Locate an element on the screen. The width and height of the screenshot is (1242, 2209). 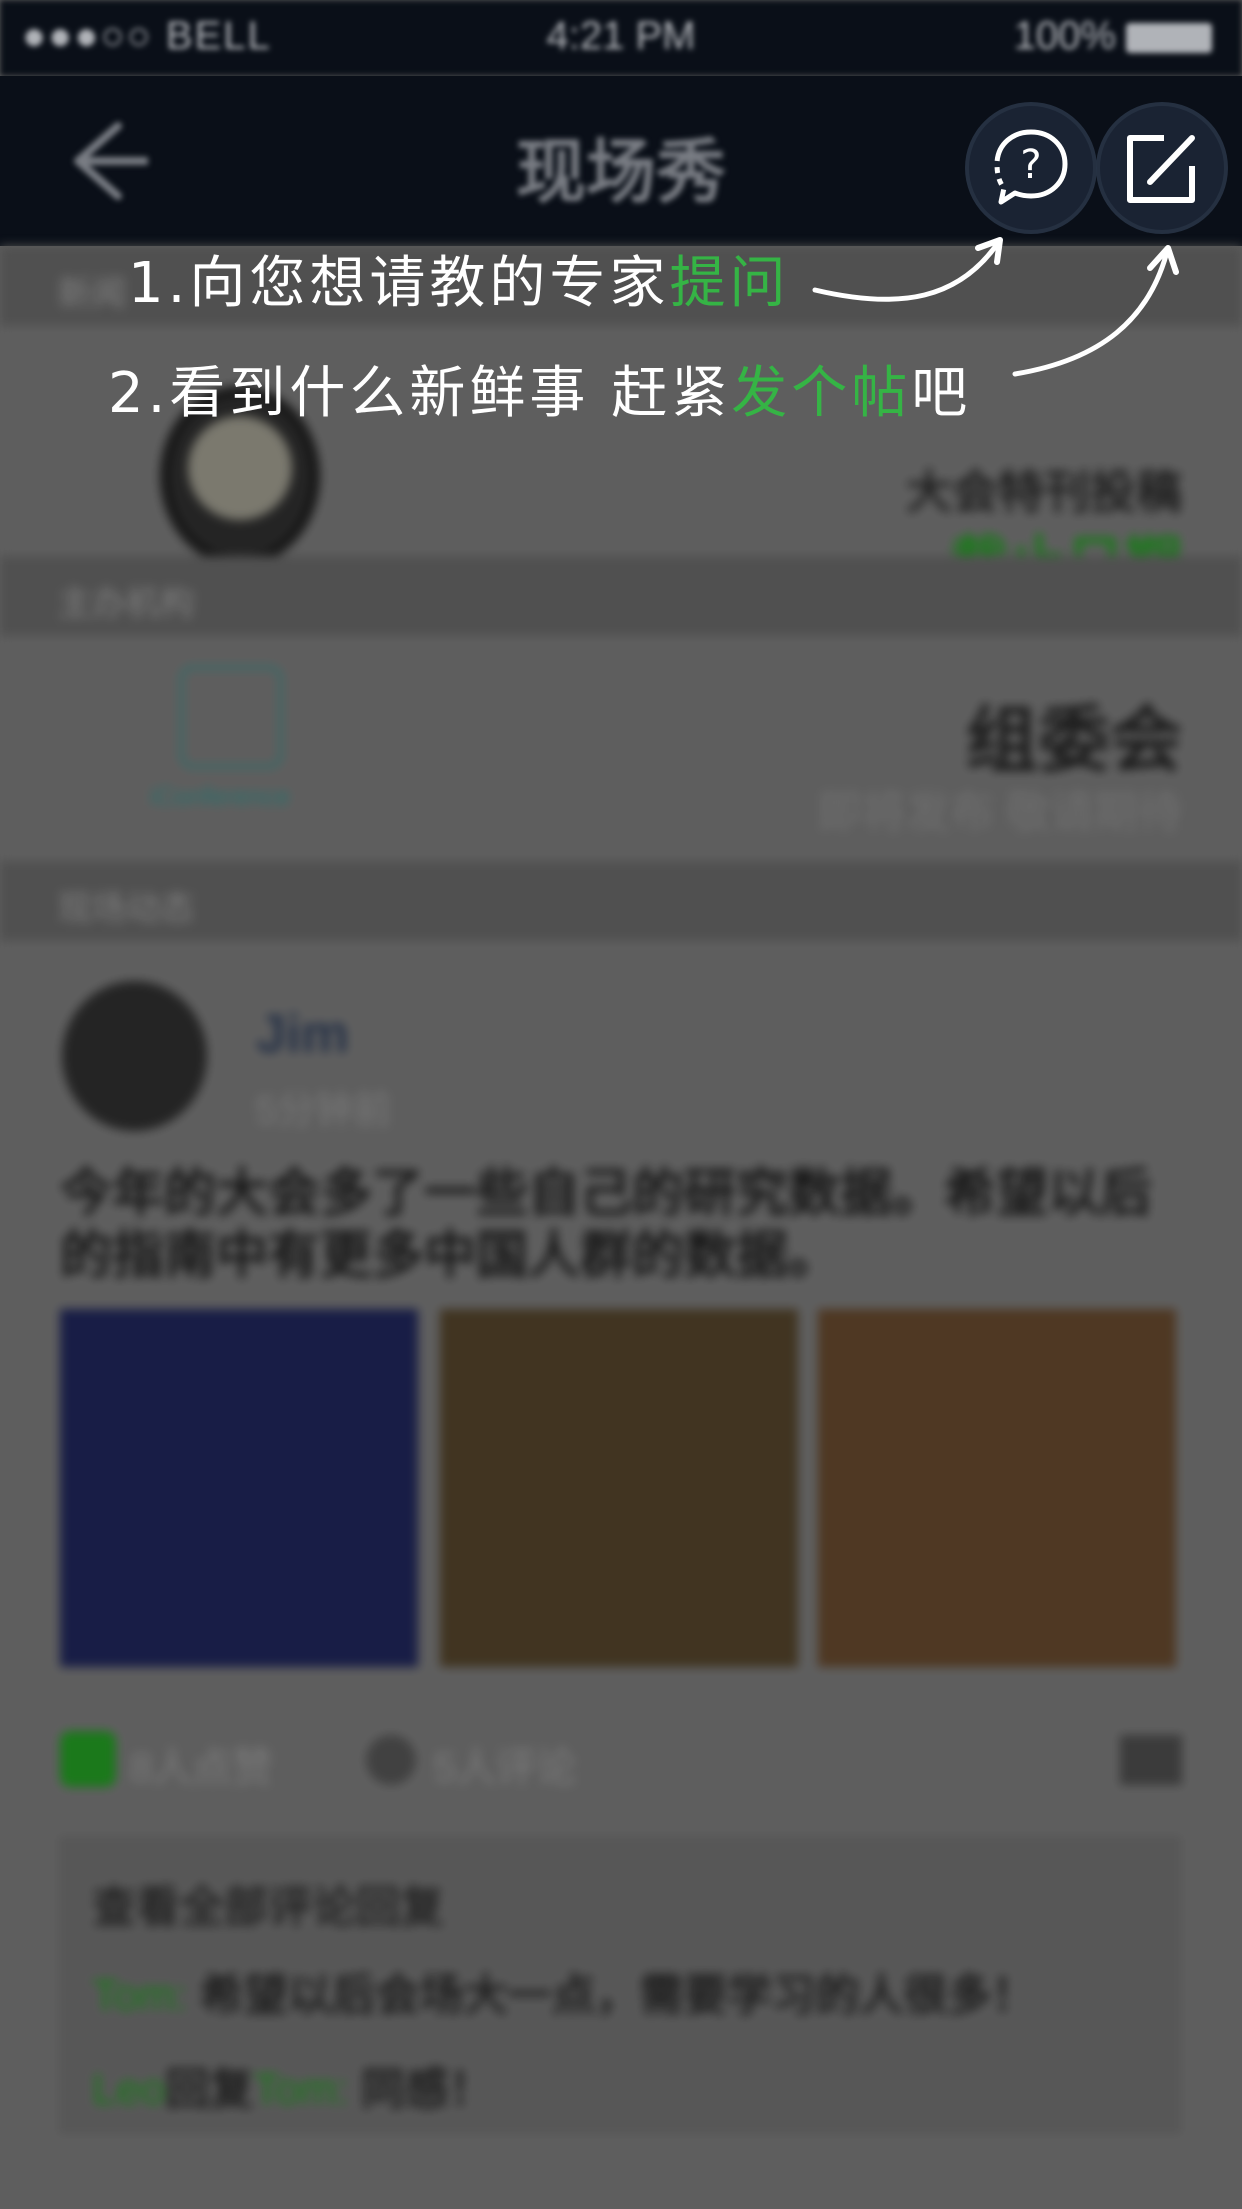
arrow-to-help is located at coordinates (907, 269).